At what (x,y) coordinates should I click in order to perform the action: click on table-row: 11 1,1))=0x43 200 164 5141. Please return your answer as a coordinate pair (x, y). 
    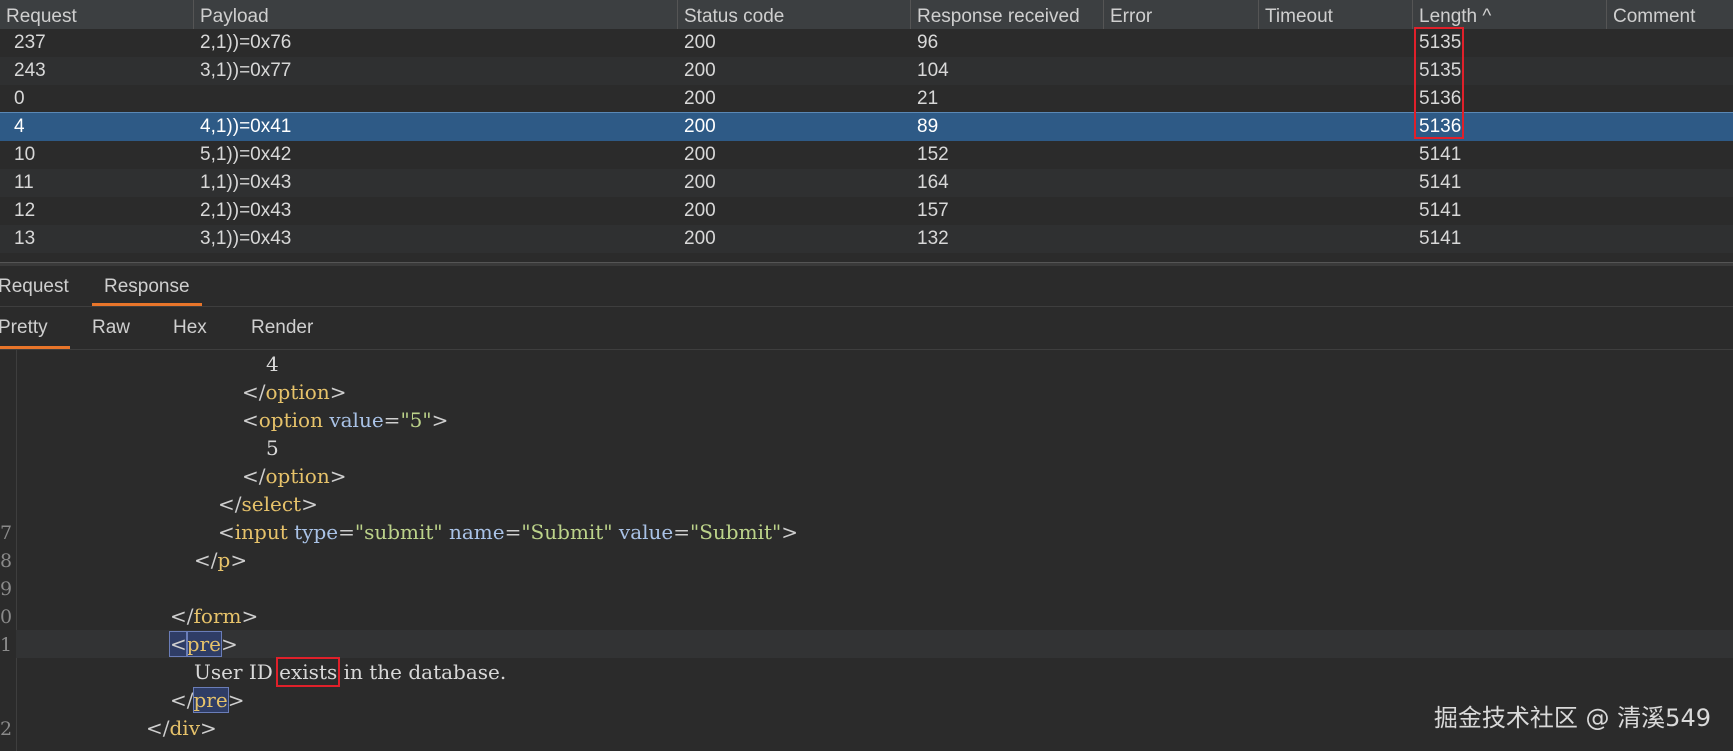
    Looking at the image, I should click on (866, 183).